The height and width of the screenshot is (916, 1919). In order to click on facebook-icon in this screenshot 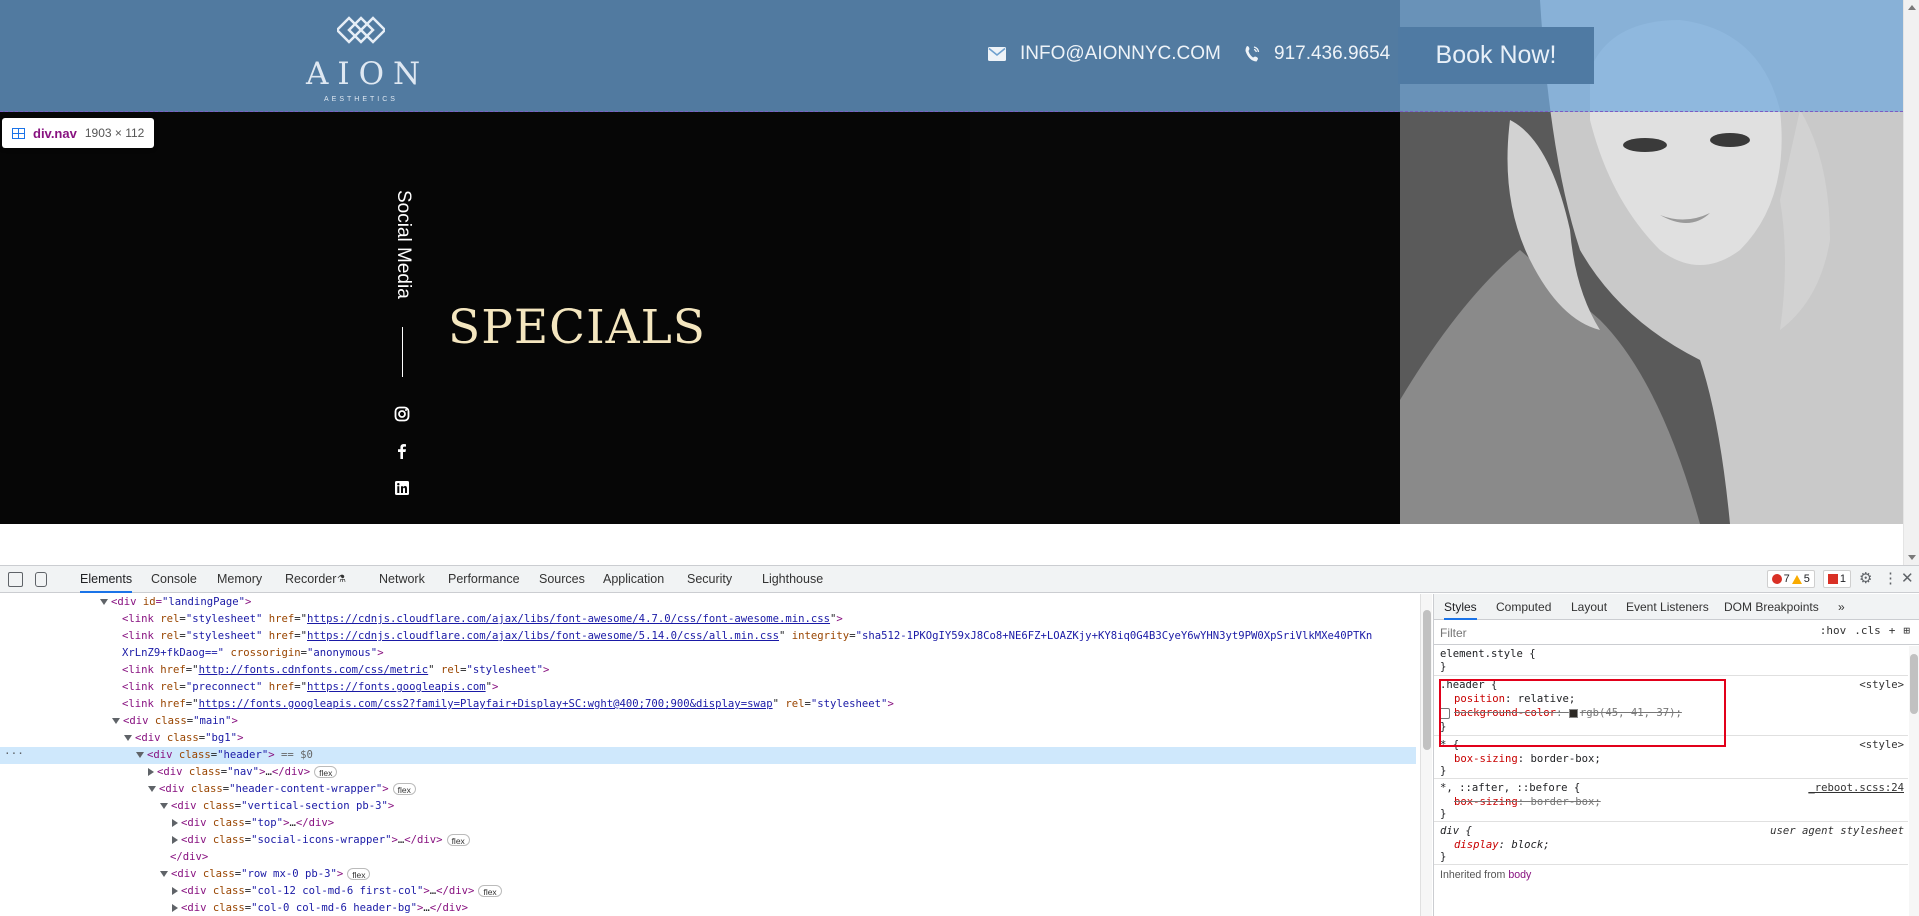, I will do `click(403, 452)`.